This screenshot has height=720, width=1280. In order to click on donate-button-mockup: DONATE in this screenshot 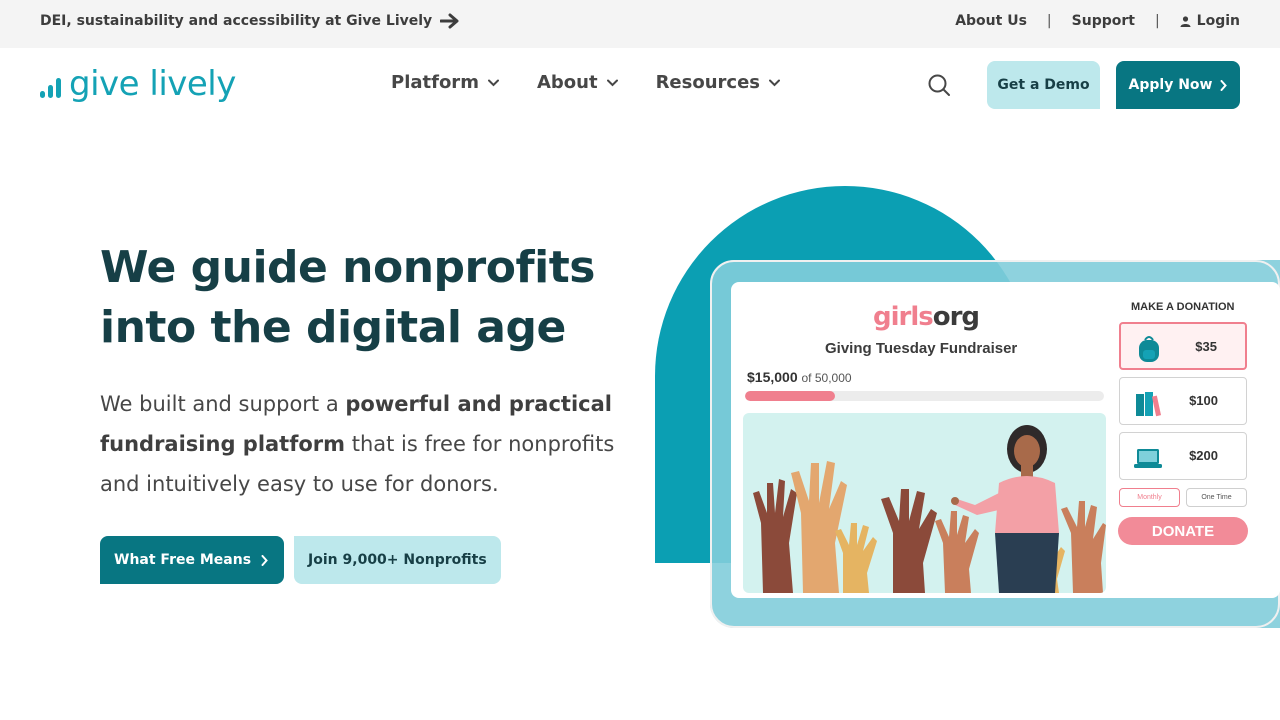, I will do `click(1183, 531)`.